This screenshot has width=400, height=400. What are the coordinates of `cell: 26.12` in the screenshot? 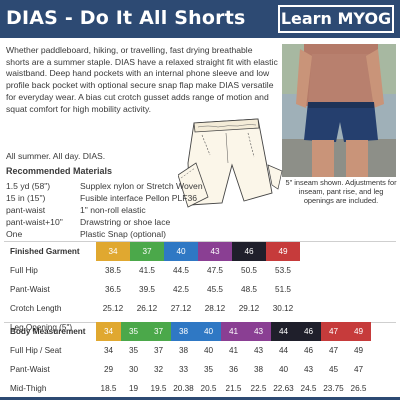 It's located at (147, 308).